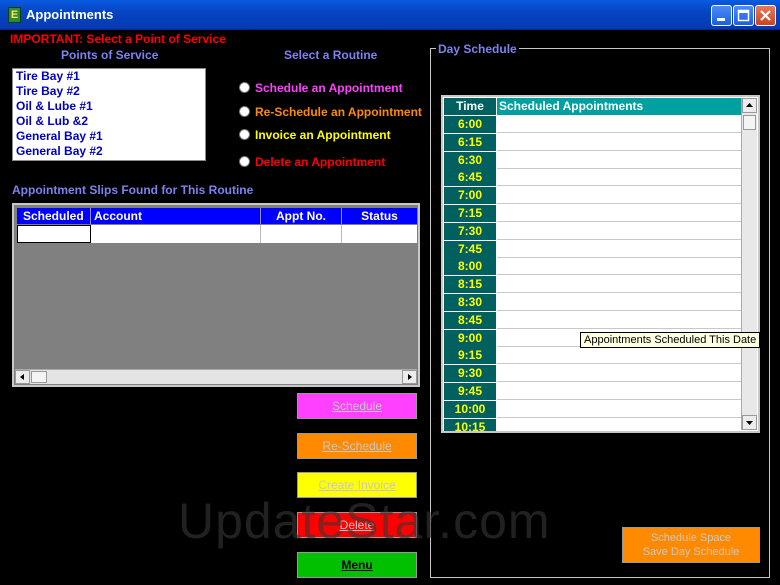  What do you see at coordinates (470, 391) in the screenshot?
I see `time-slot: 9:45` at bounding box center [470, 391].